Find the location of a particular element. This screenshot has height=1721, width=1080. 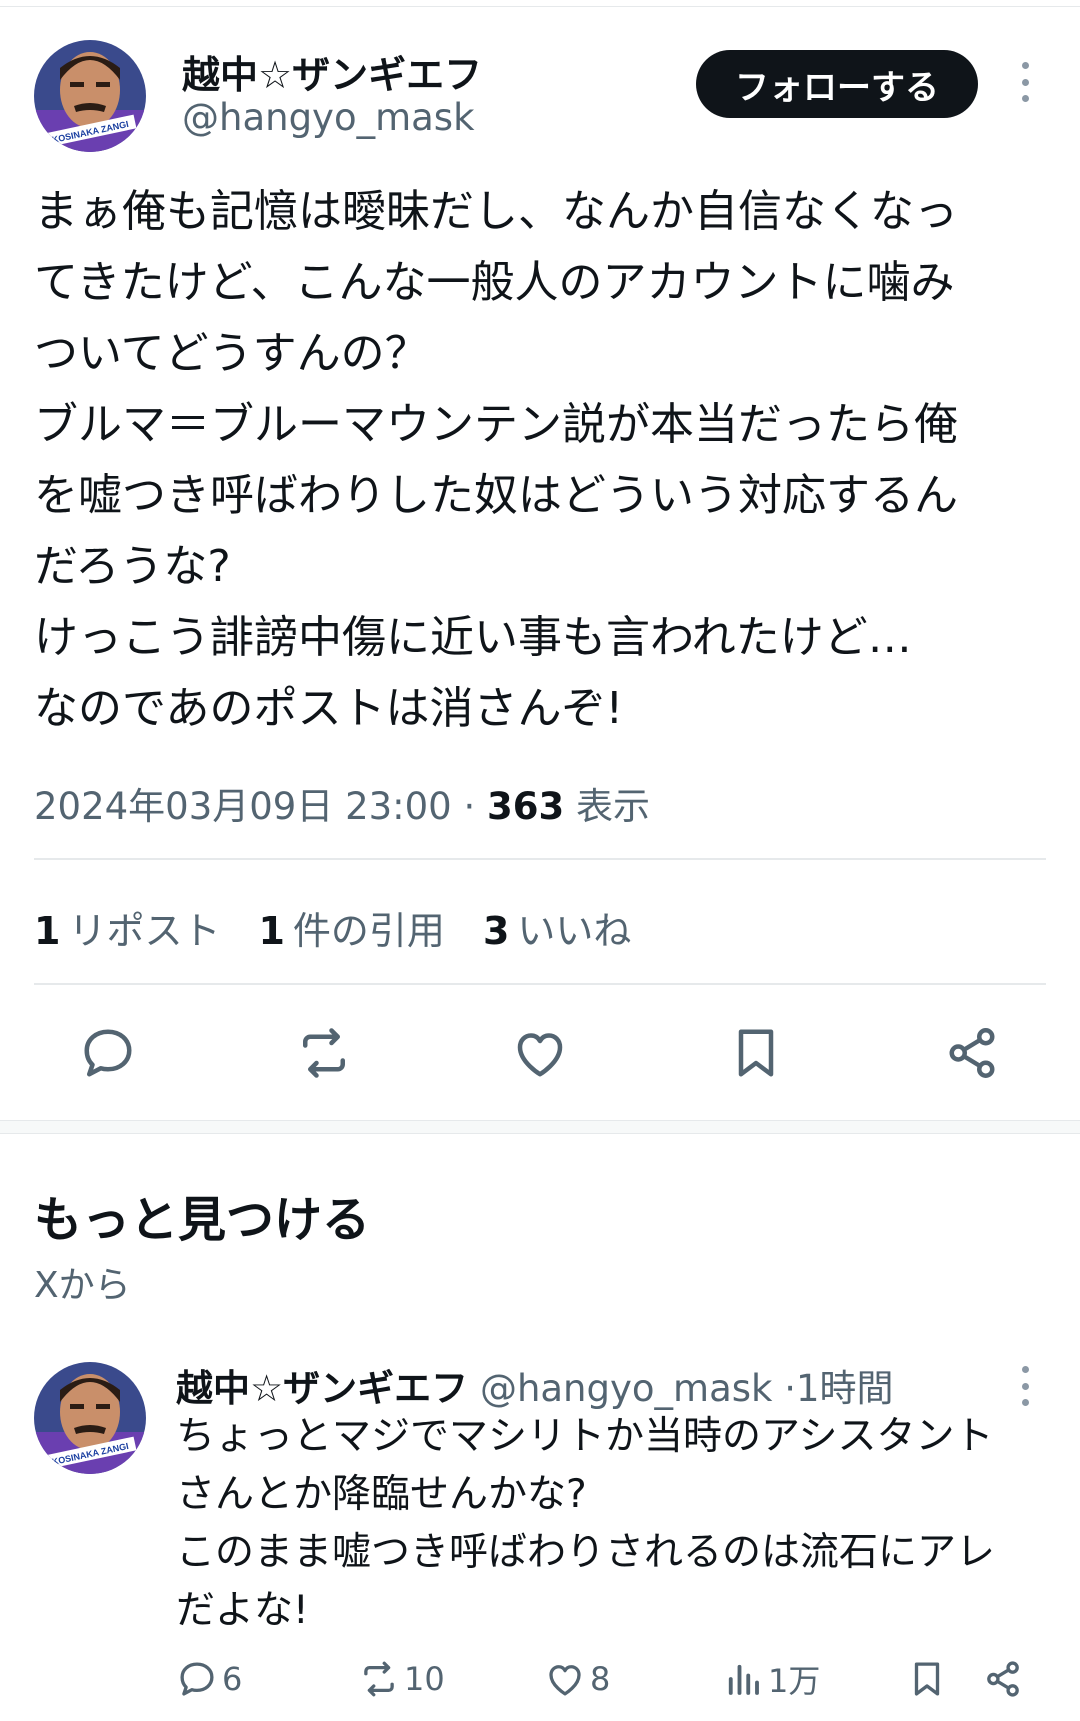

repost-button is located at coordinates (324, 1053).